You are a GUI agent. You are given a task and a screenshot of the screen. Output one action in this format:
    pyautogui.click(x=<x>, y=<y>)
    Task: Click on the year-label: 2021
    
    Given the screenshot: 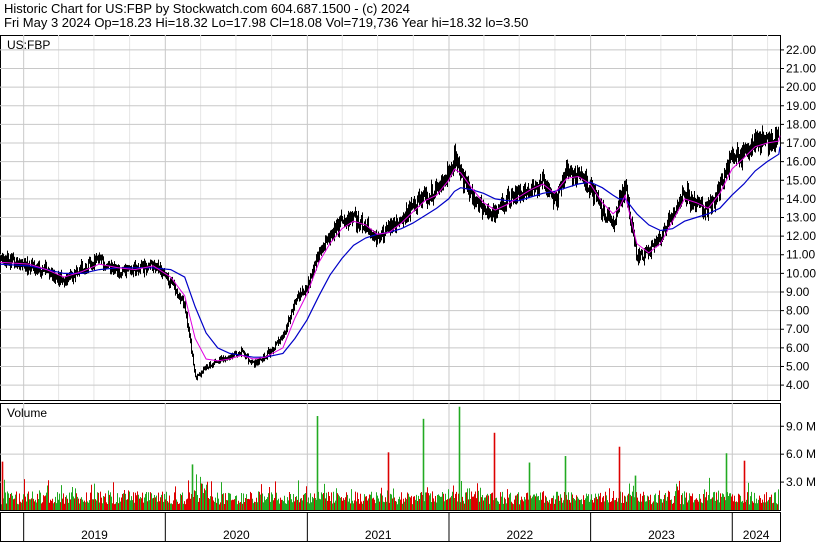 What is the action you would take?
    pyautogui.click(x=378, y=535)
    